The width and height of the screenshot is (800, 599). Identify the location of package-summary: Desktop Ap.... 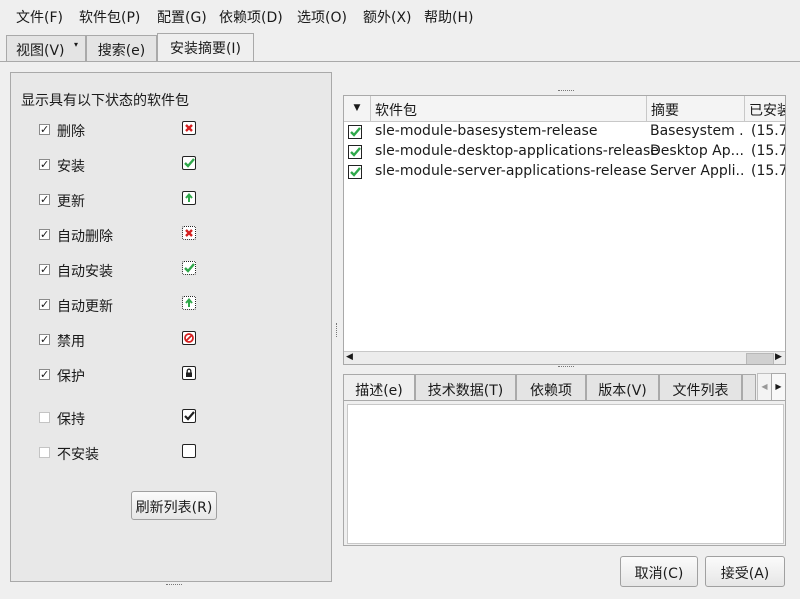
(696, 151).